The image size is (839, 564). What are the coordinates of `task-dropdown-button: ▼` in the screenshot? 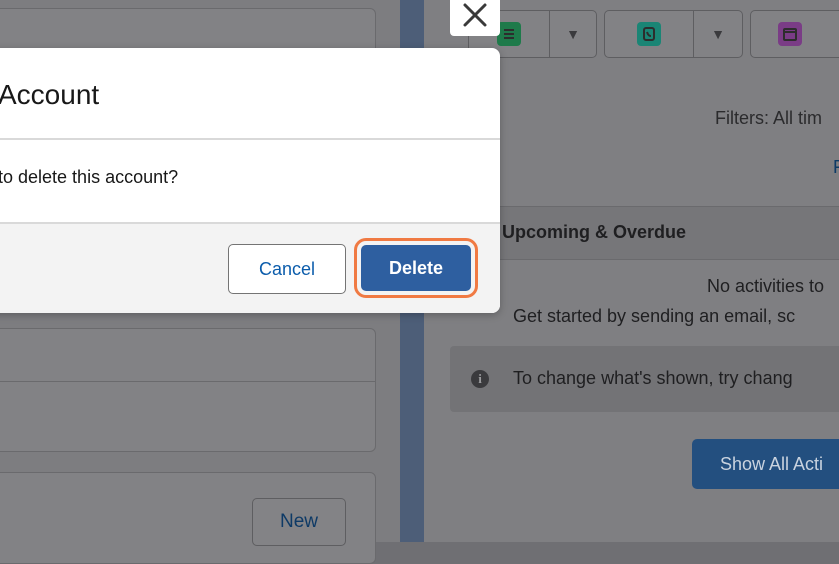 It's located at (573, 34).